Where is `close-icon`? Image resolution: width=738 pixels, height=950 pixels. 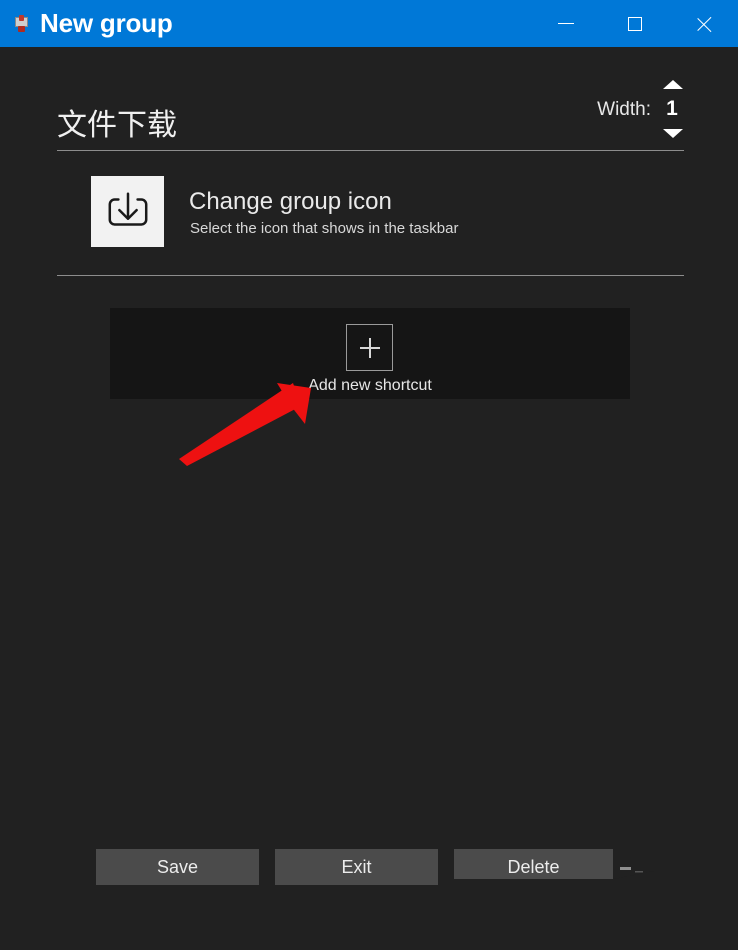
close-icon is located at coordinates (704, 24).